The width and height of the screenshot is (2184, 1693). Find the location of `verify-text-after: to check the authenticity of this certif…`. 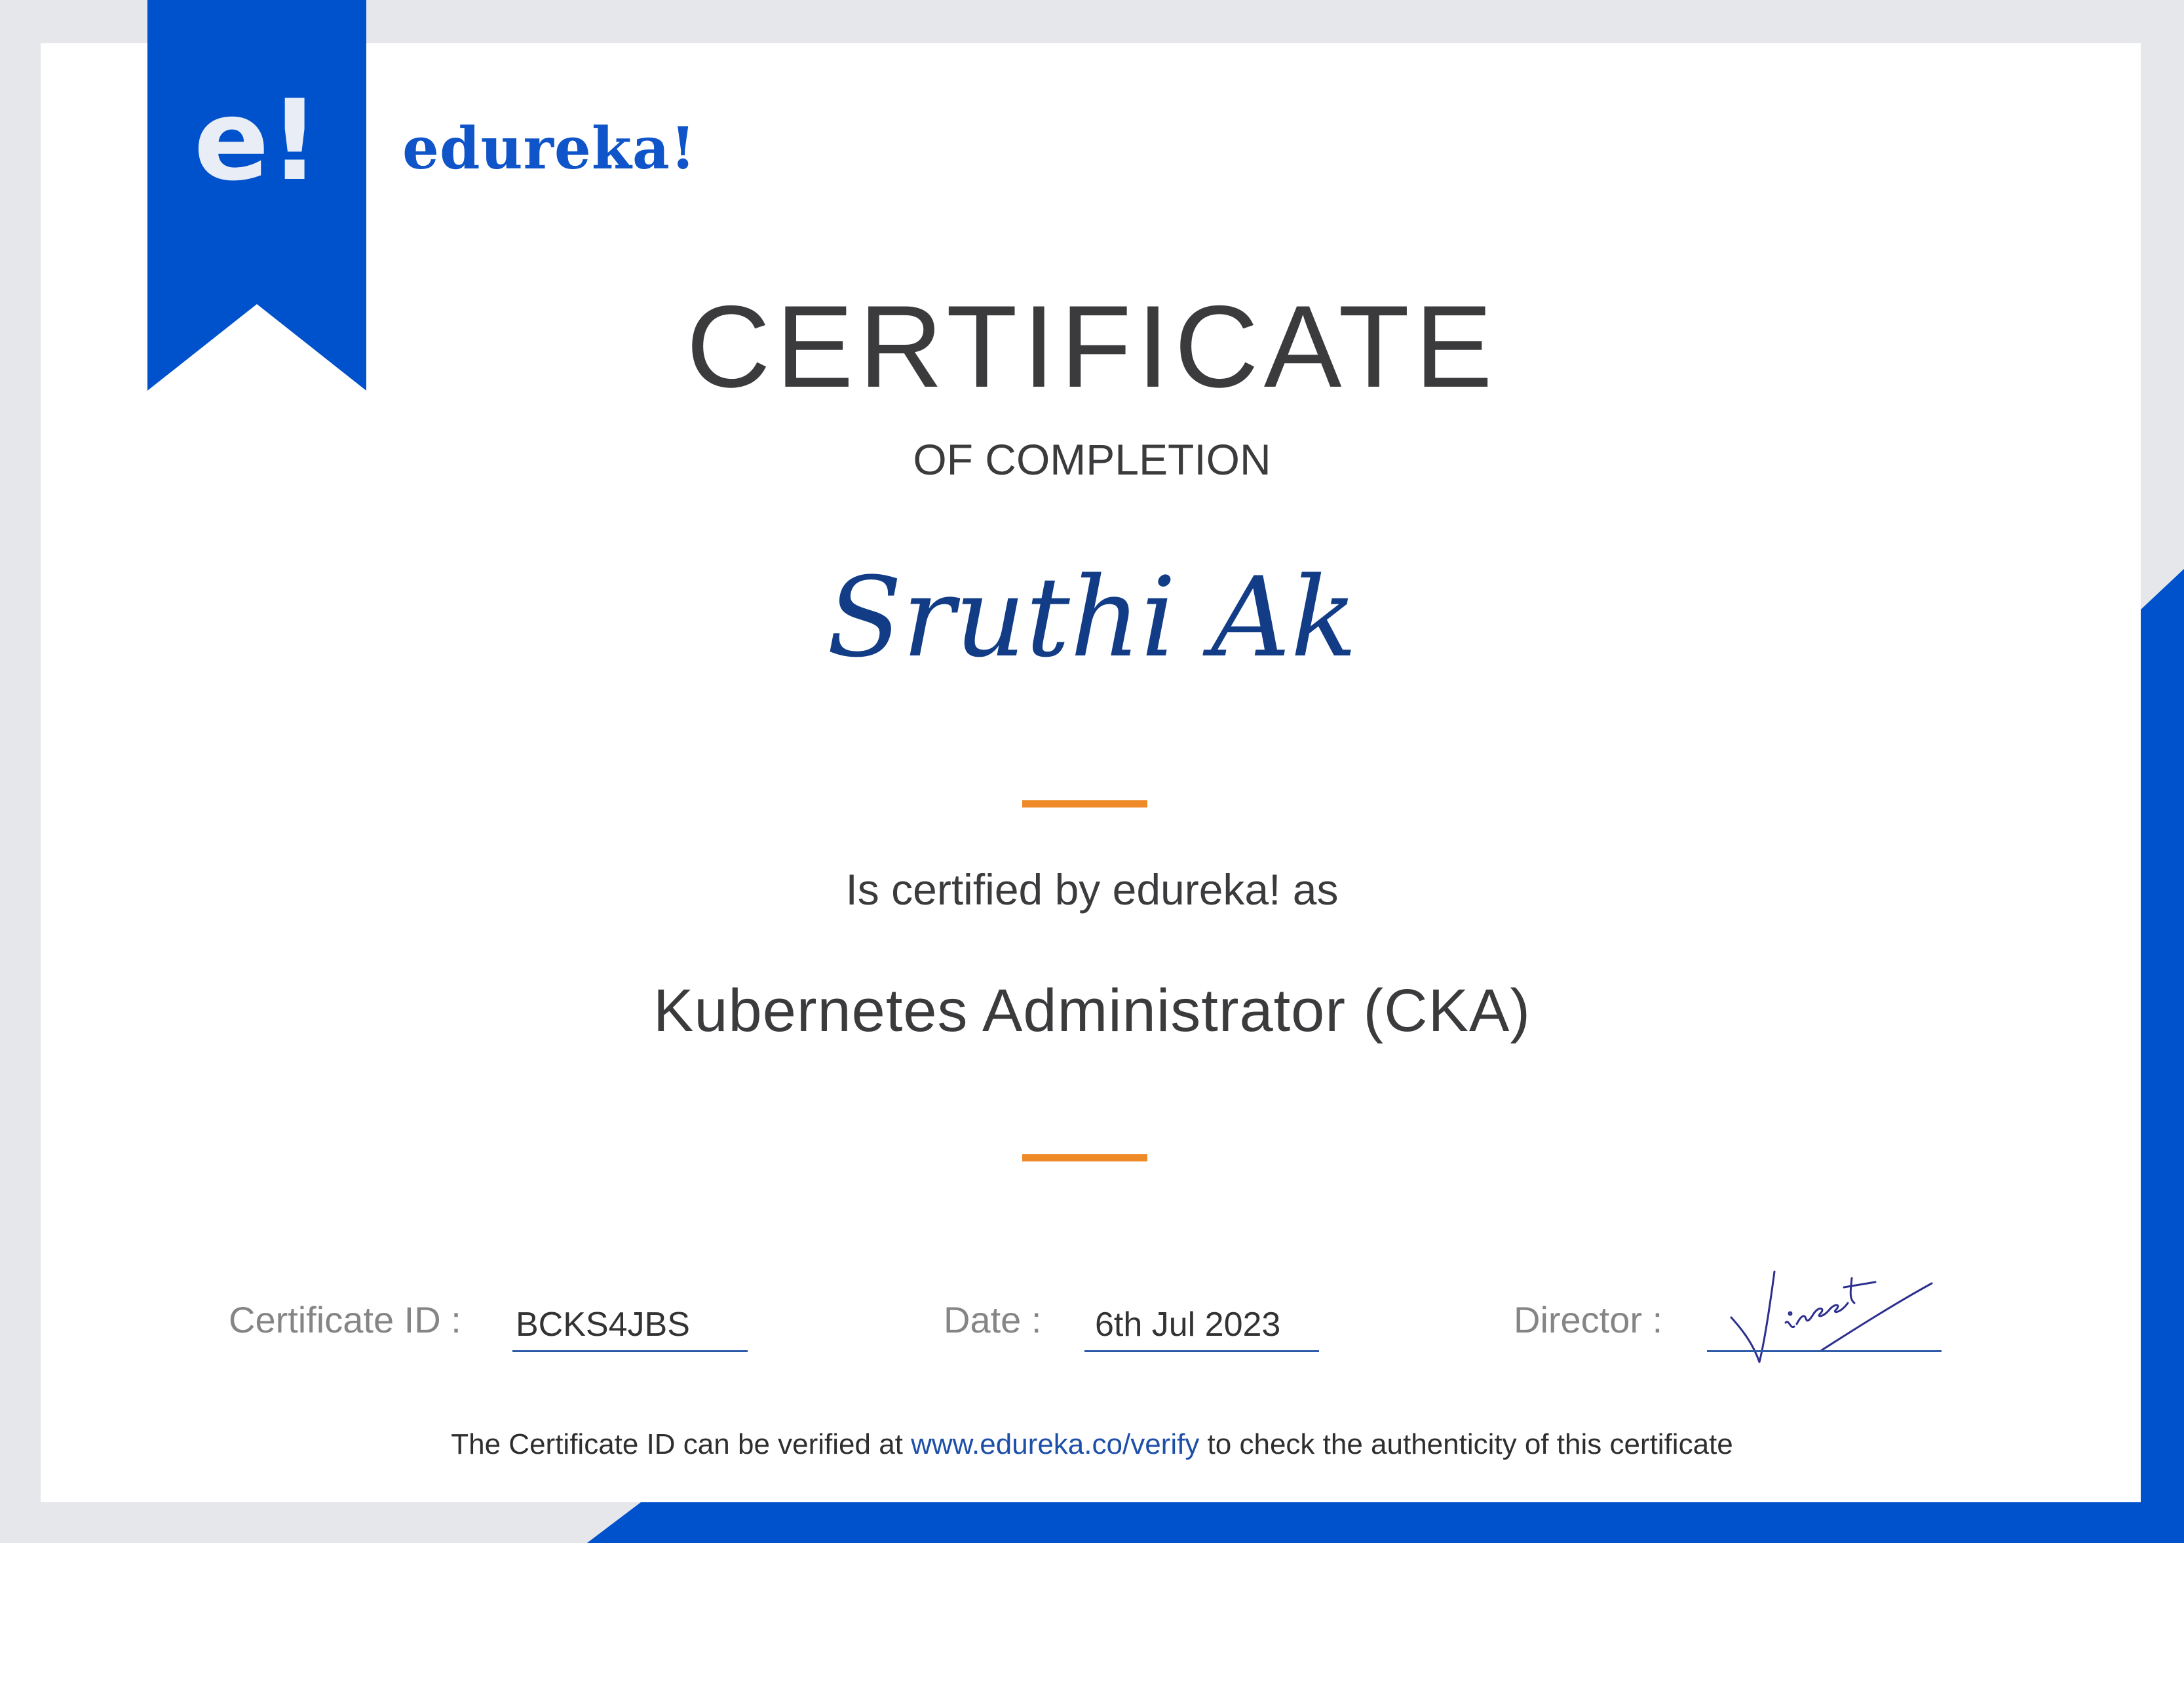

verify-text-after: to check the authenticity of this certif… is located at coordinates (1470, 1444).